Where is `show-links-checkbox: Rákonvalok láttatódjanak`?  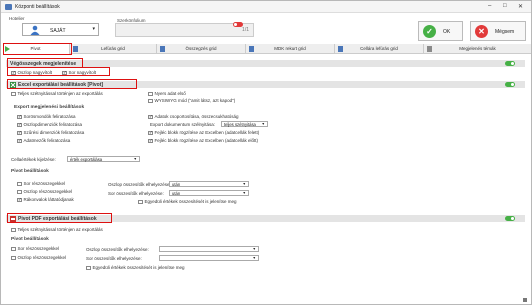 show-links-checkbox: Rákonvalok láttatódjanak is located at coordinates (45, 200).